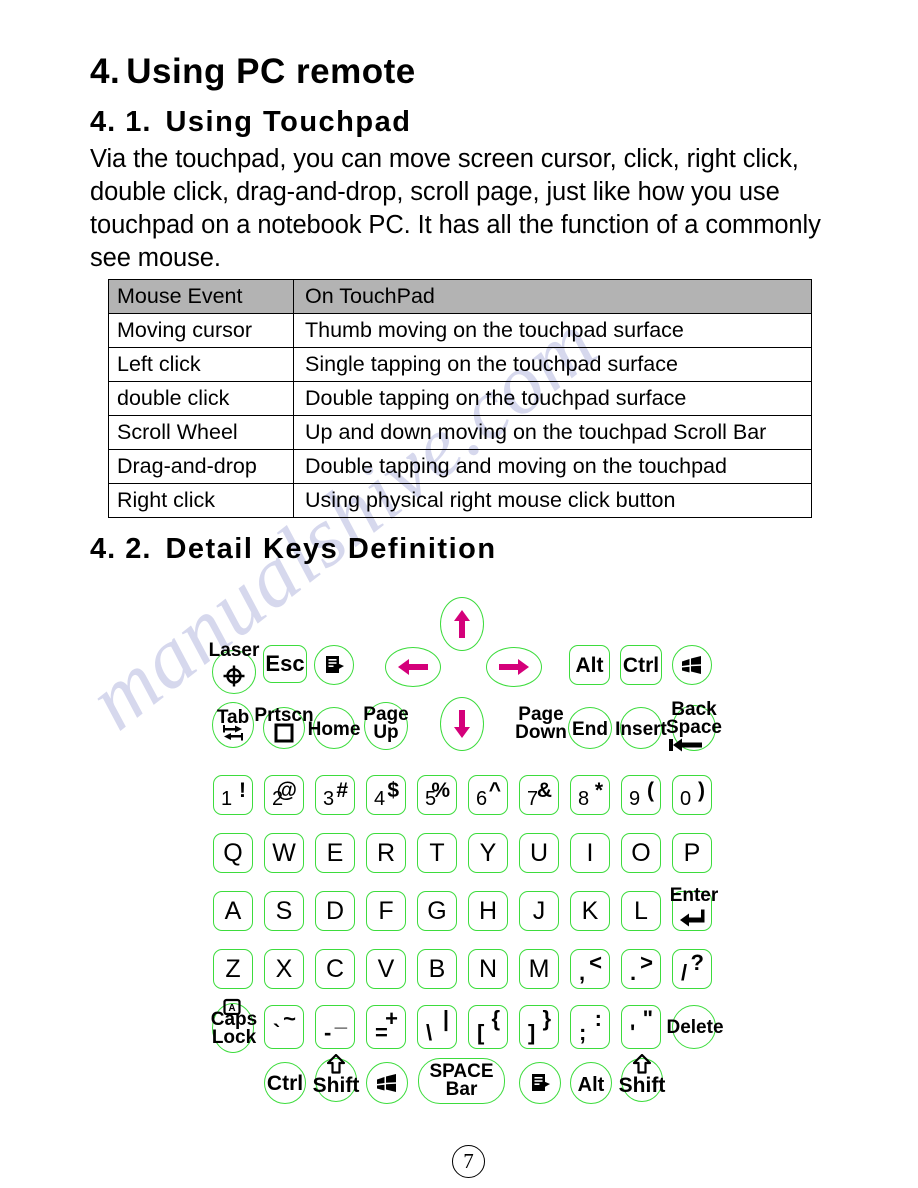 The image size is (918, 1188). I want to click on key-k: K, so click(590, 911).